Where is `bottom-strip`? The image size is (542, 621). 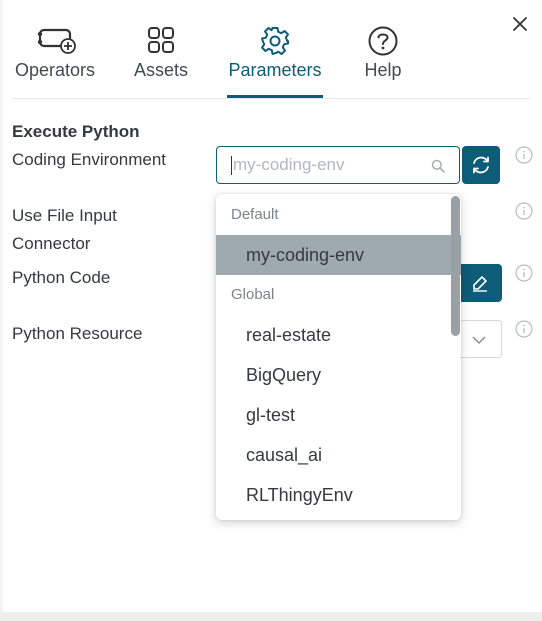
bottom-strip is located at coordinates (271, 616).